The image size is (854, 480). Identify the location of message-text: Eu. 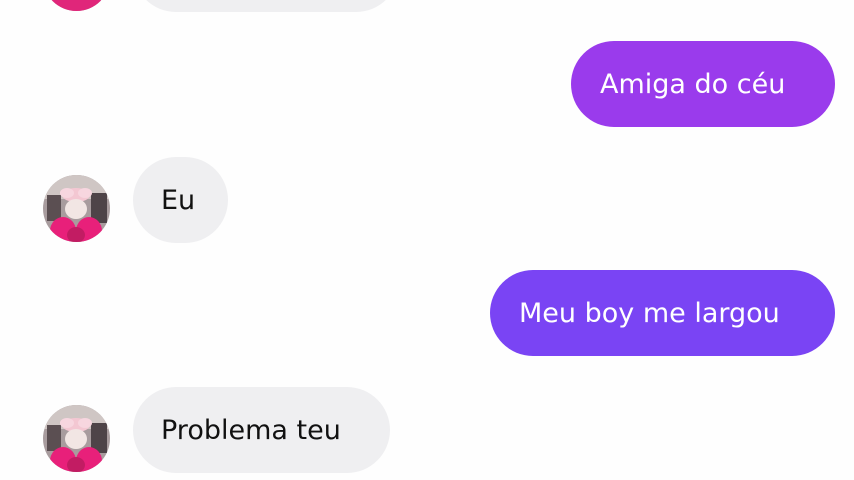
(178, 200).